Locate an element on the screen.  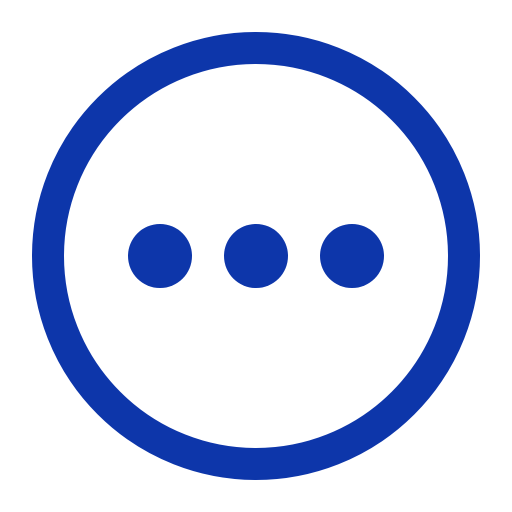
dot-left is located at coordinates (160, 256).